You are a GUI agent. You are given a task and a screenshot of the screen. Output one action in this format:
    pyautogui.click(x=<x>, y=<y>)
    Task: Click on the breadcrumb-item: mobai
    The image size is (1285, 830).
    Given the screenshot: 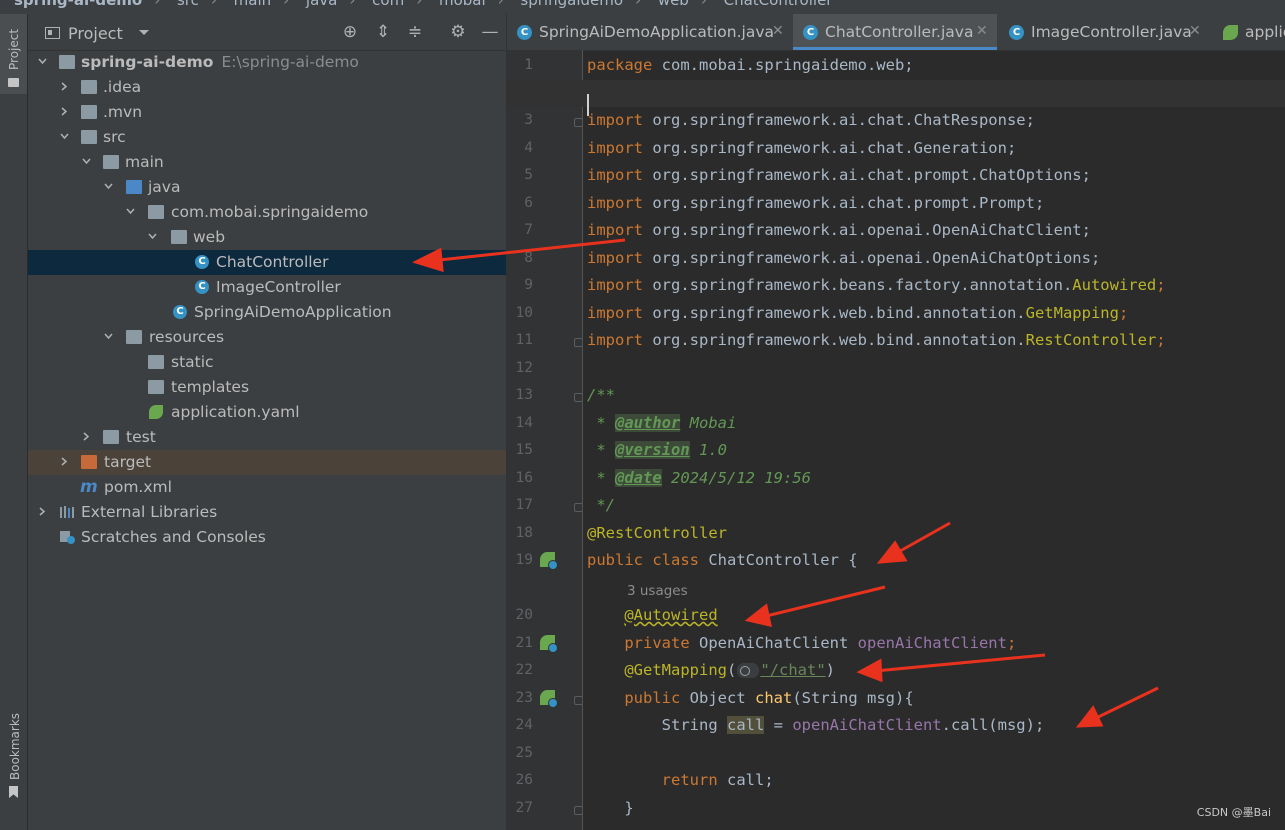 What is the action you would take?
    pyautogui.click(x=462, y=4)
    